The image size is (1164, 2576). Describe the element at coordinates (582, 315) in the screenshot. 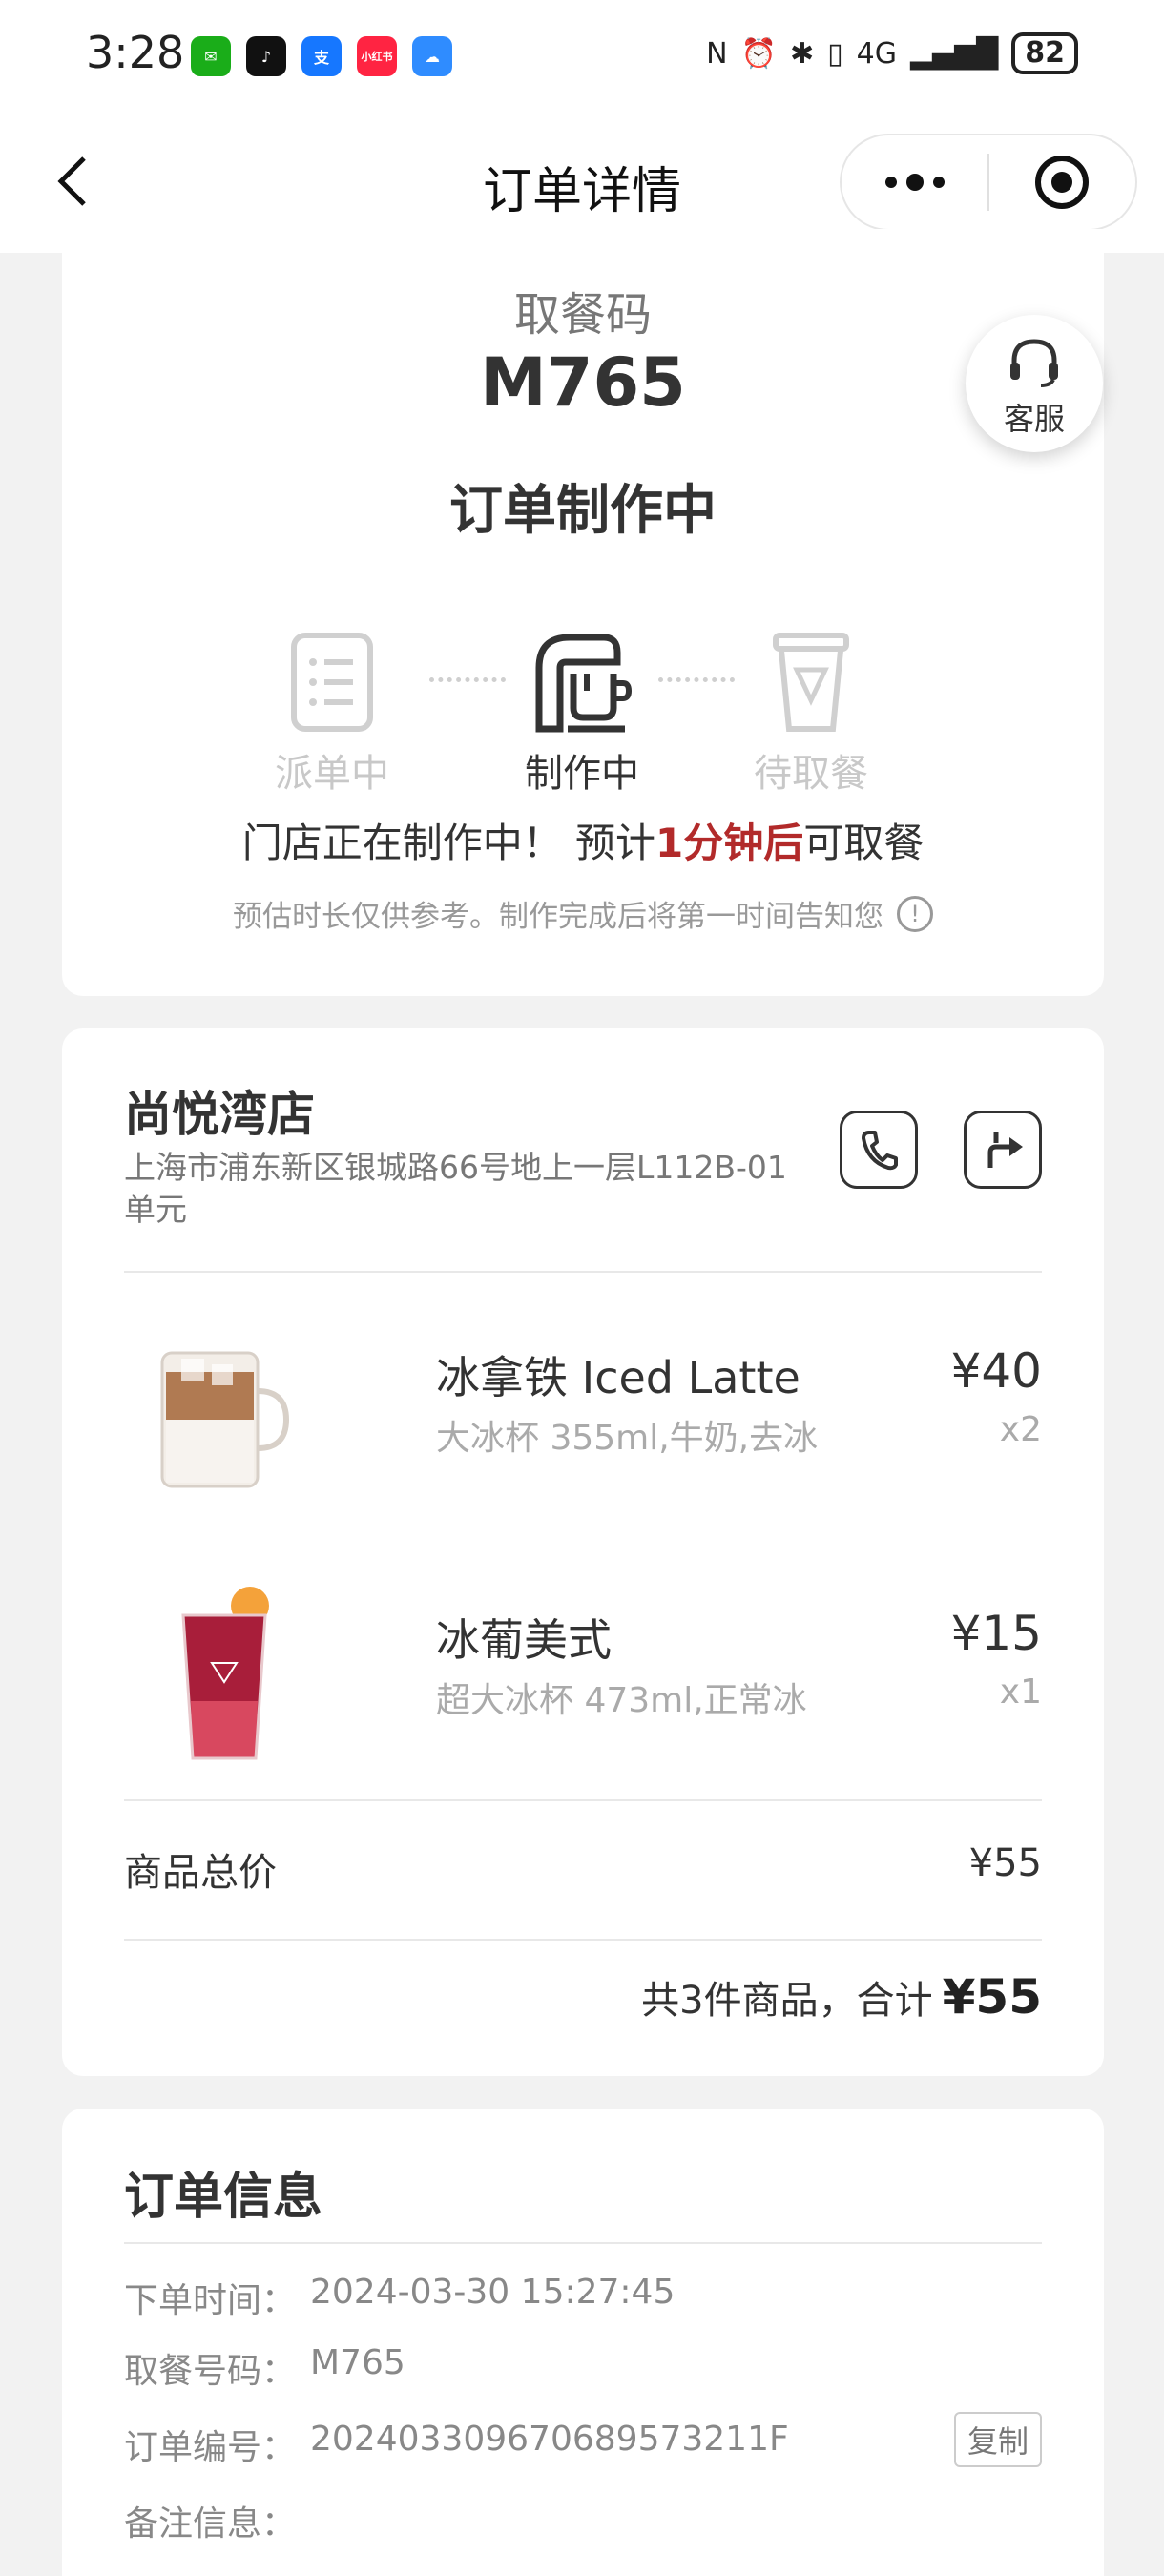

I see `pickup-code-label: 取餐码` at that location.